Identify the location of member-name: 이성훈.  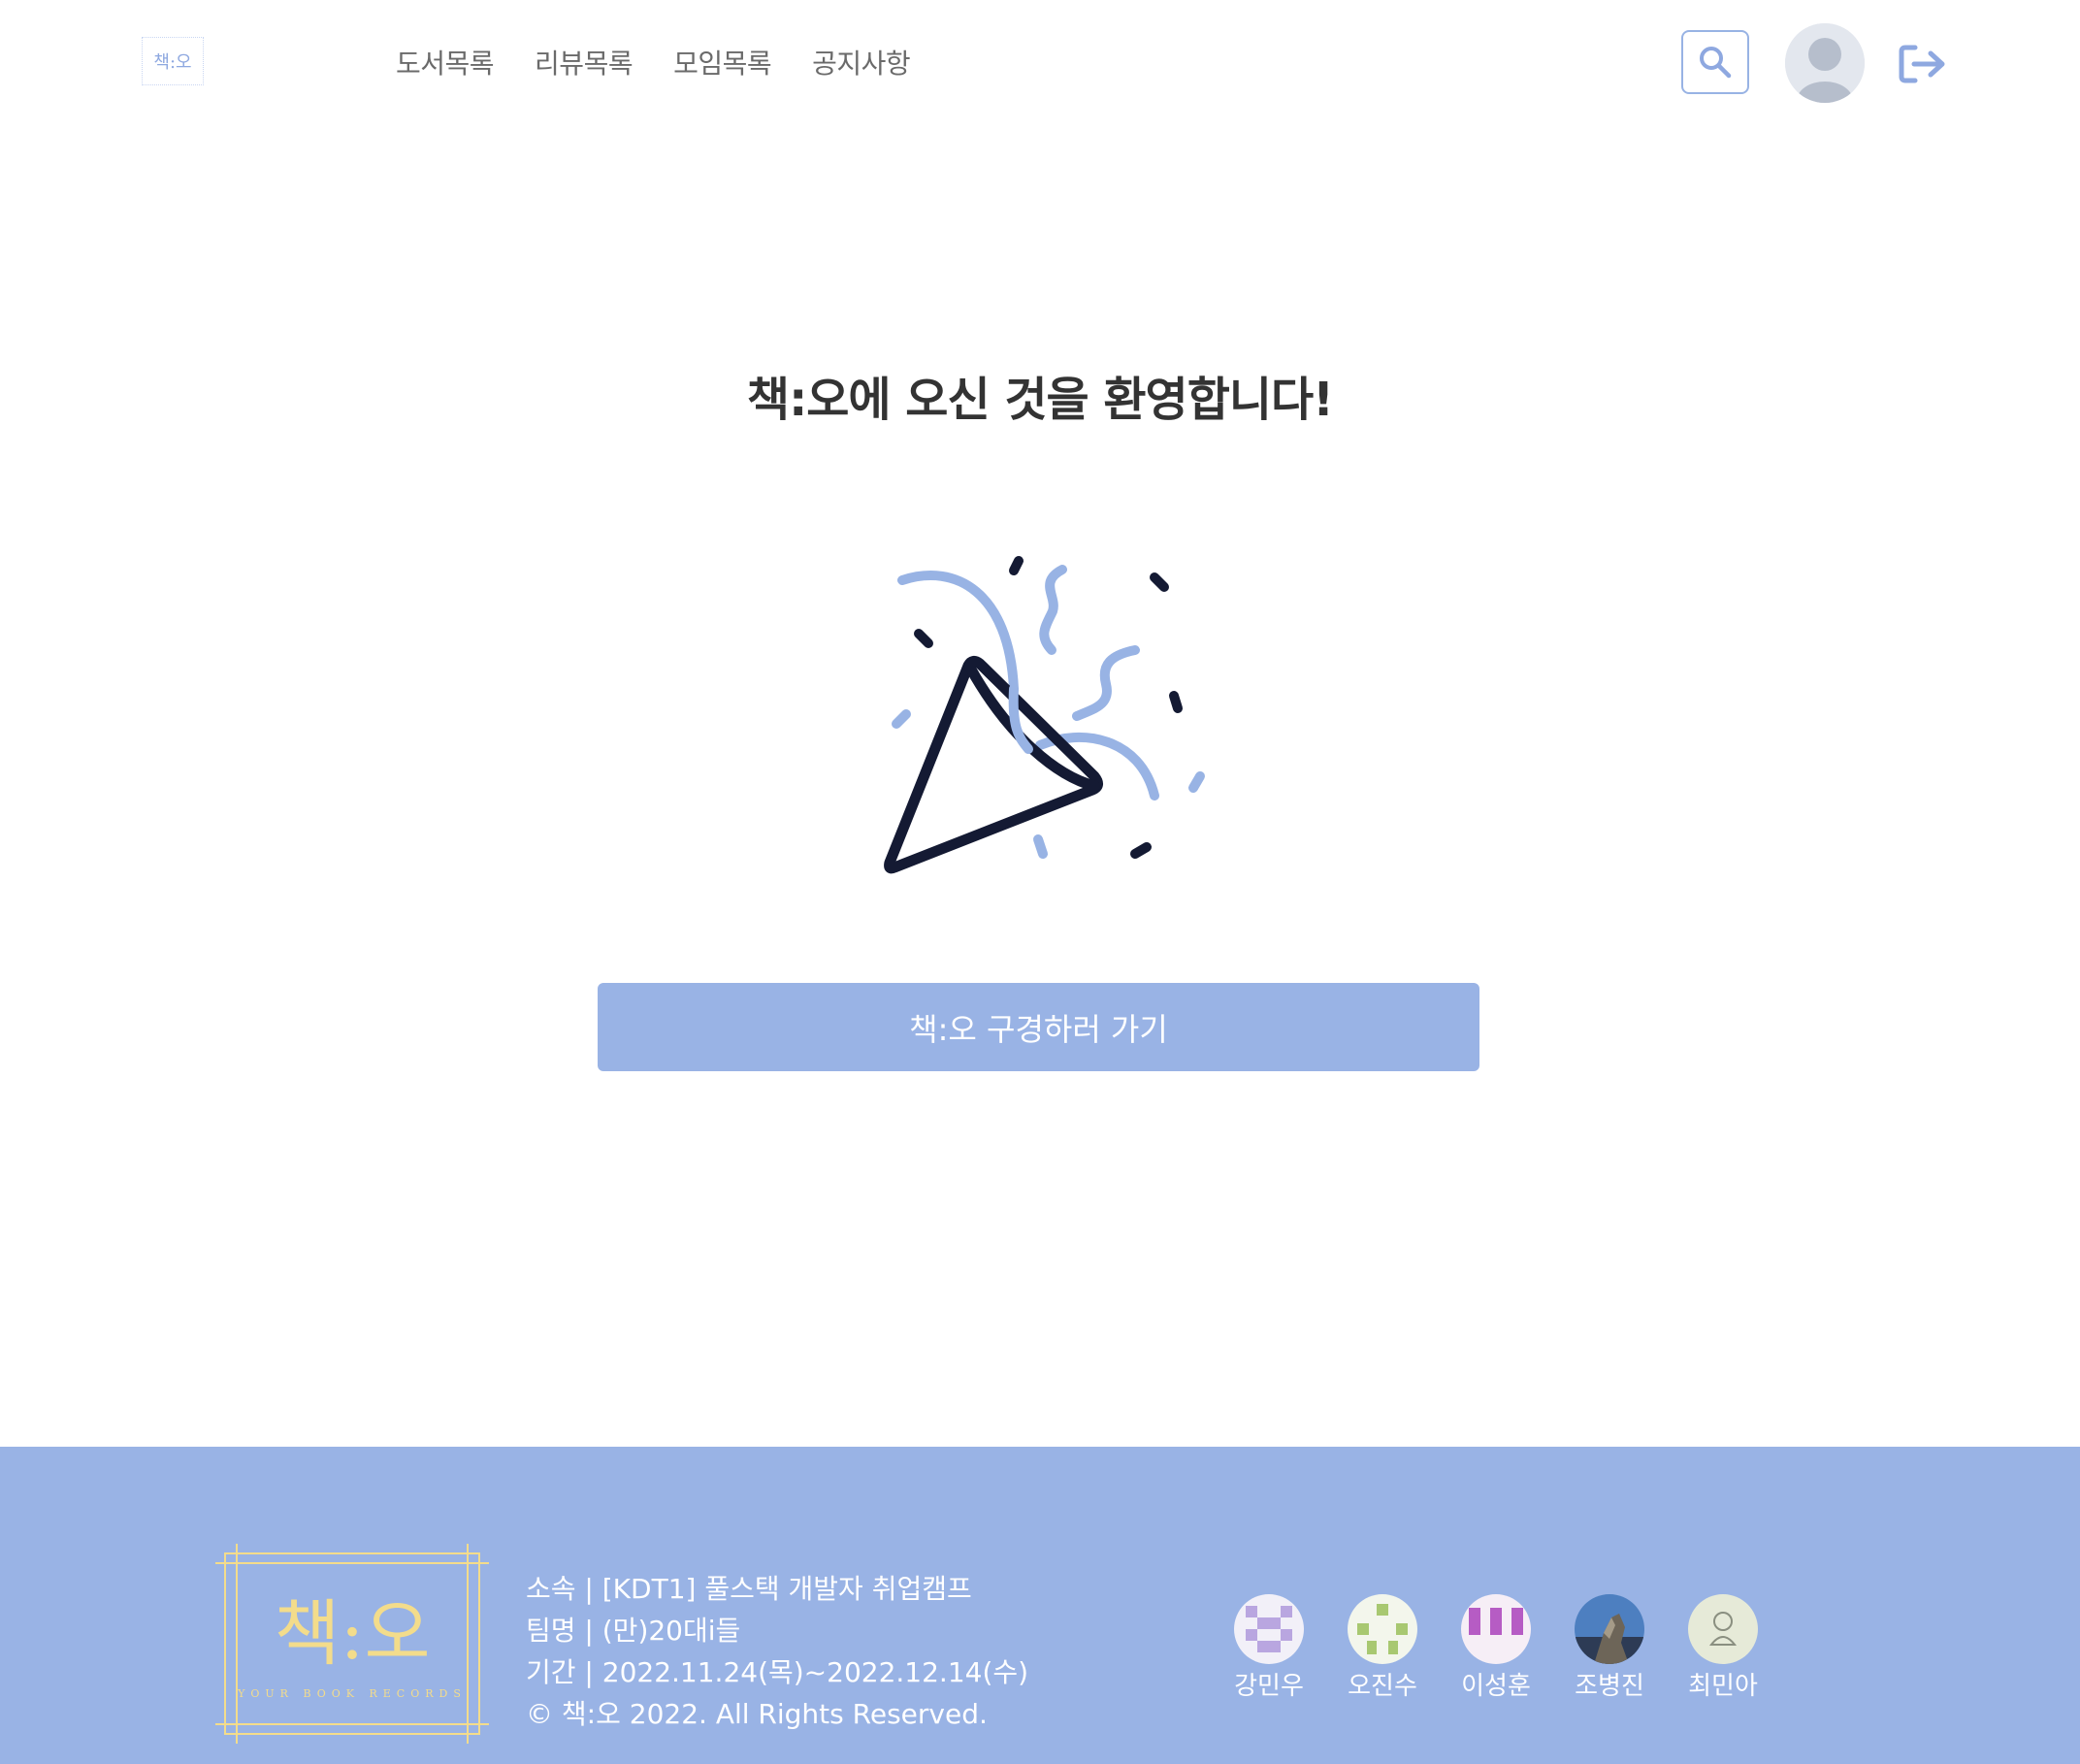
(1496, 1686).